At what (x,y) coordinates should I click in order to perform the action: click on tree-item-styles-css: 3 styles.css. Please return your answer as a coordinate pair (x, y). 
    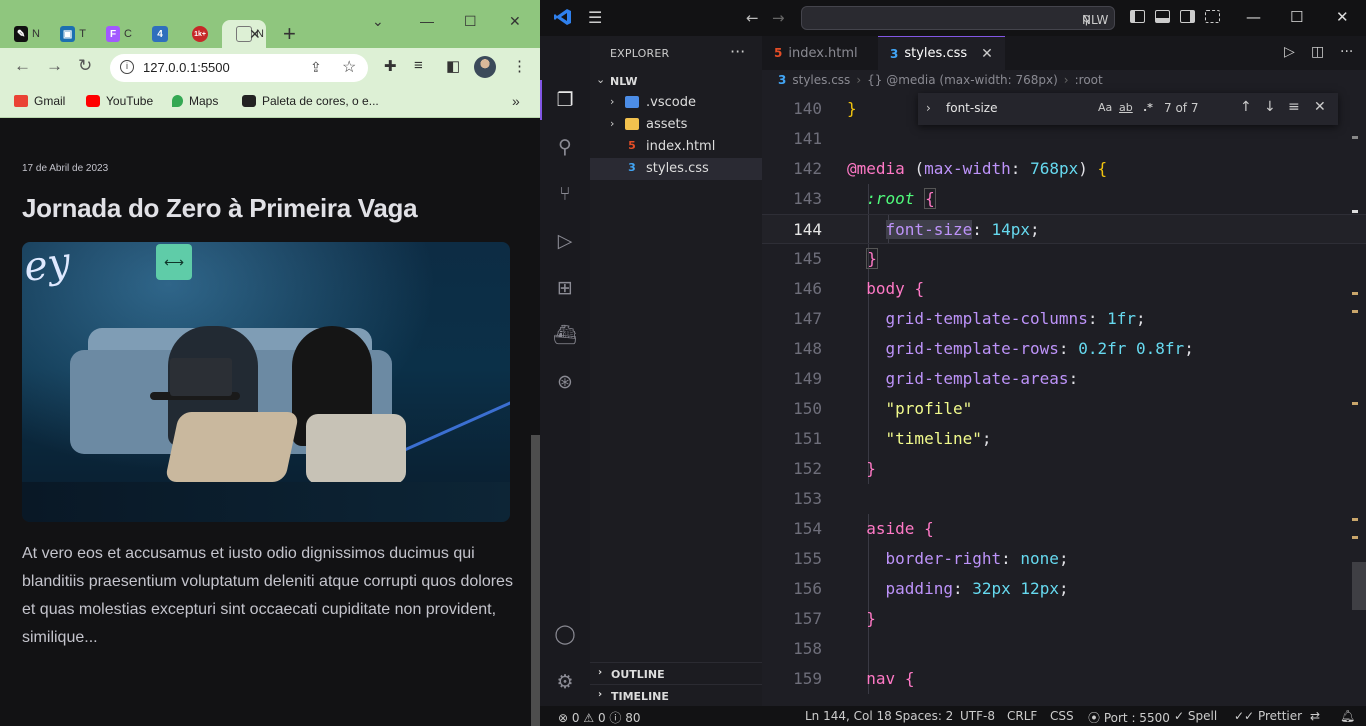
    Looking at the image, I should click on (676, 169).